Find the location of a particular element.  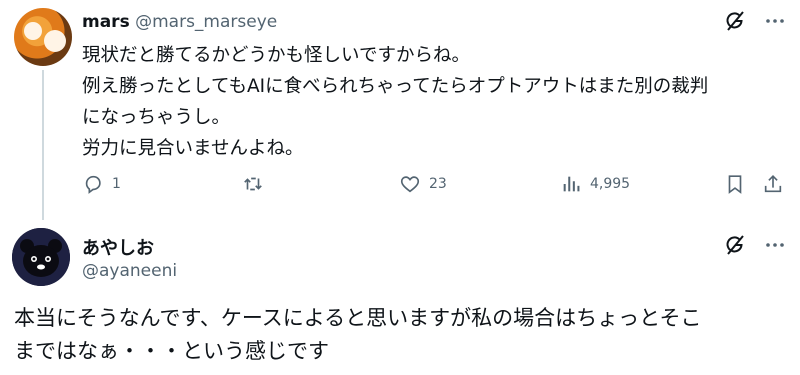

repost-button is located at coordinates (257, 184).